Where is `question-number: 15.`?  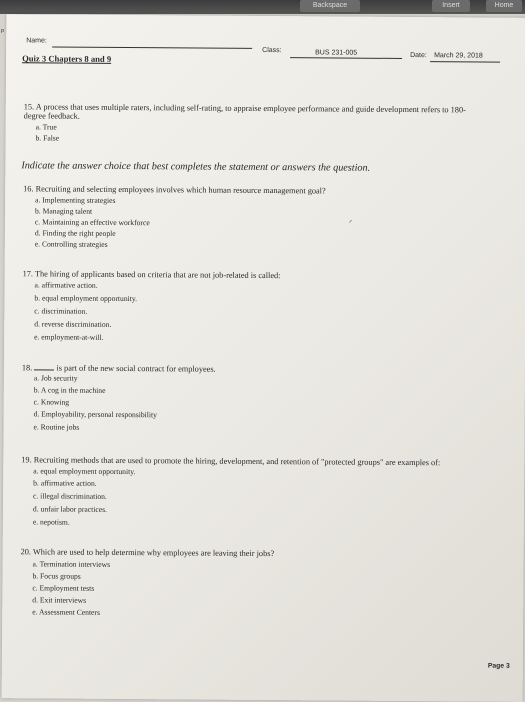 question-number: 15. is located at coordinates (29, 107).